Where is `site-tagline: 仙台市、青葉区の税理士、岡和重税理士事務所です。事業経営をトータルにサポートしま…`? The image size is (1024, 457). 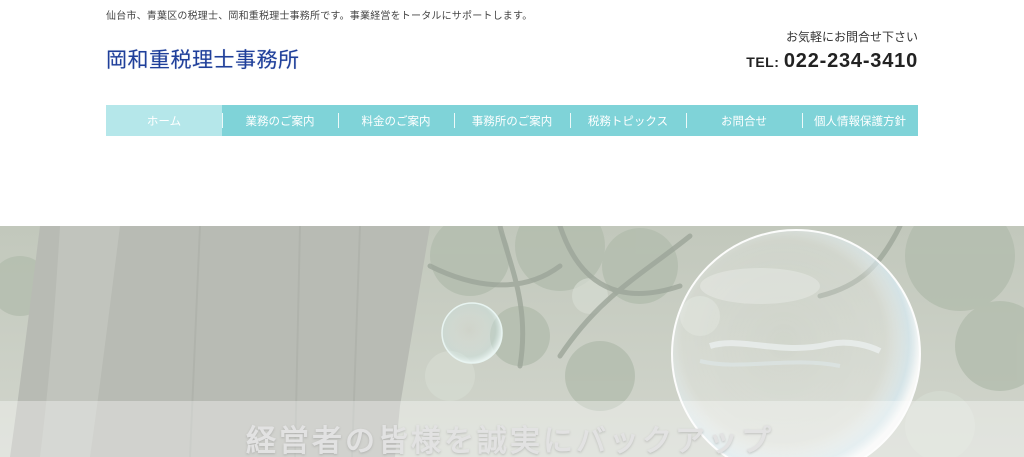 site-tagline: 仙台市、青葉区の税理士、岡和重税理士事務所です。事業経営をトータルにサポートしま… is located at coordinates (319, 16).